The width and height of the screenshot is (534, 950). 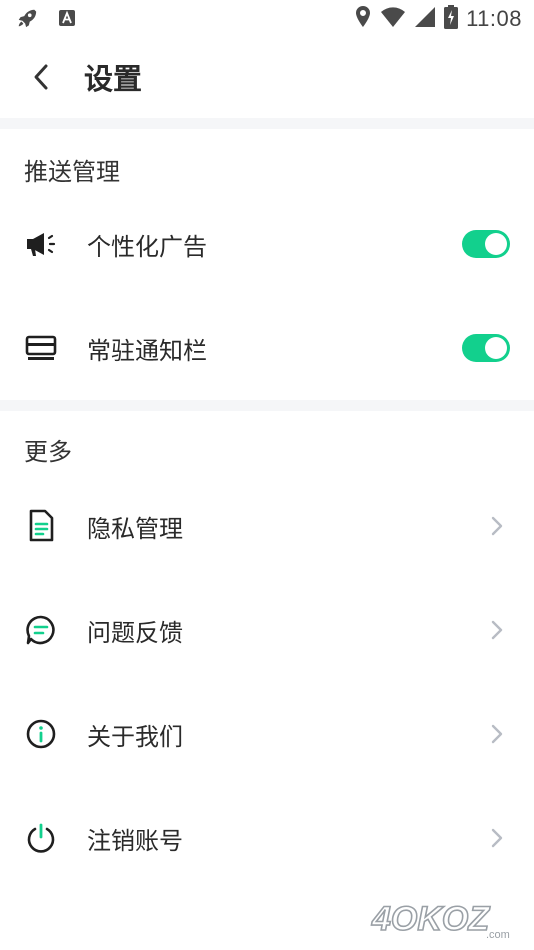 I want to click on signal-icon, so click(x=425, y=19).